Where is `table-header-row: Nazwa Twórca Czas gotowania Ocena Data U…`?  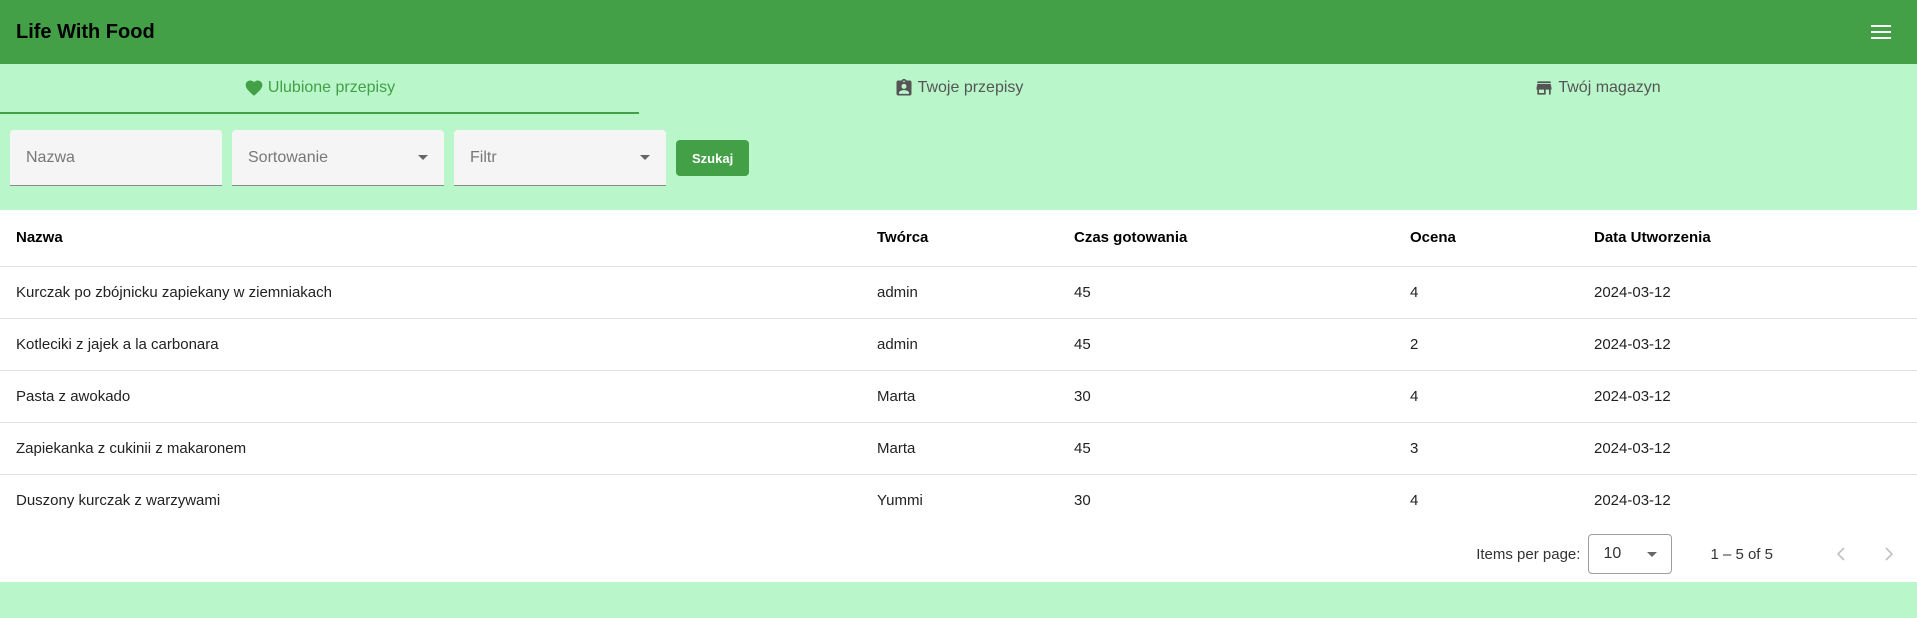
table-header-row: Nazwa Twórca Czas gotowania Ocena Data U… is located at coordinates (958, 238).